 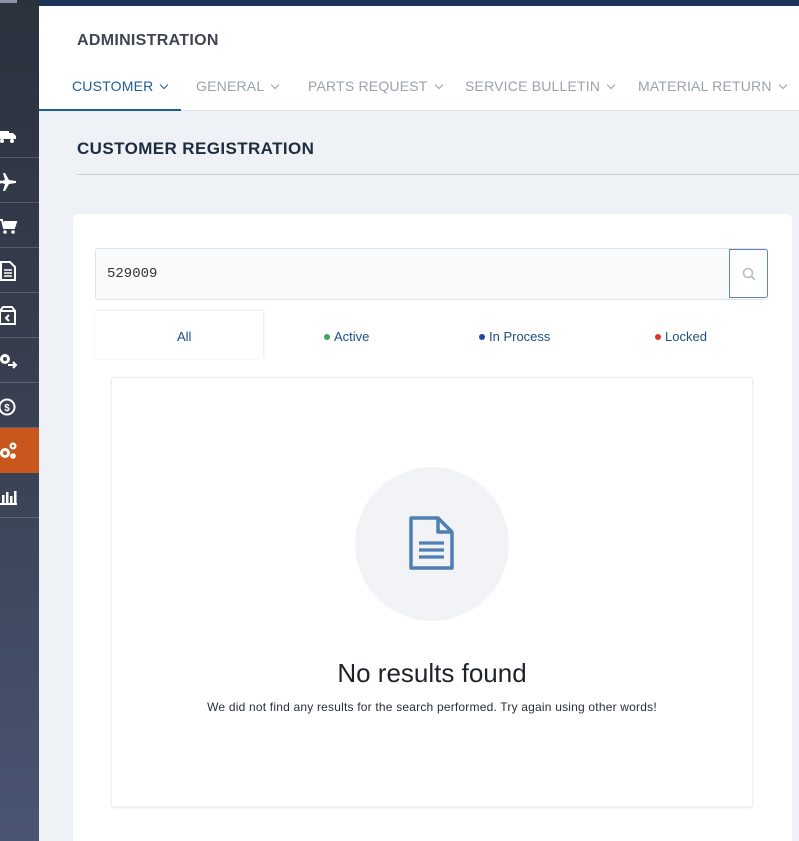 What do you see at coordinates (8, 137) in the screenshot?
I see `truck-icon` at bounding box center [8, 137].